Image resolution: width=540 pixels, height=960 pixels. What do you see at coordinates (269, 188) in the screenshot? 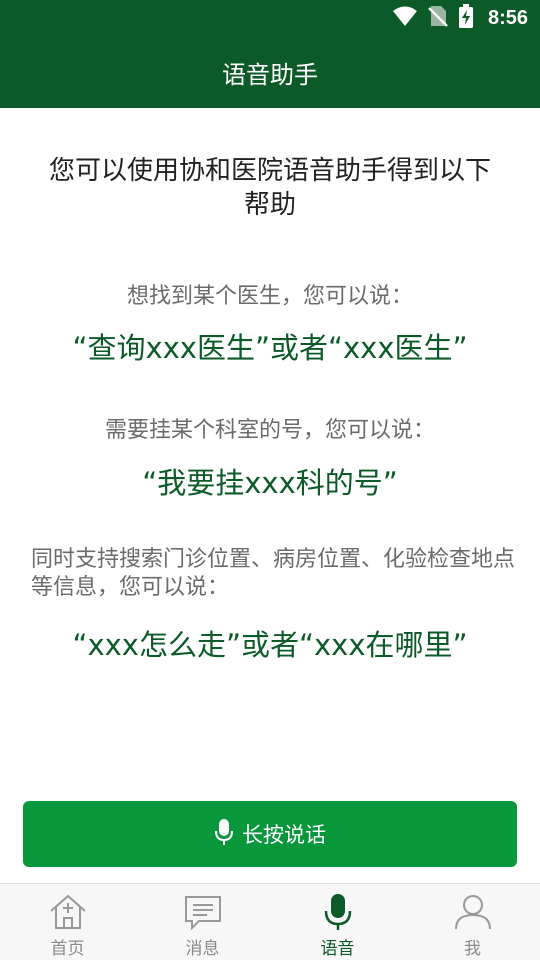
I see `intro-text: 您可以使用协和医院语音助手得到以下帮助` at bounding box center [269, 188].